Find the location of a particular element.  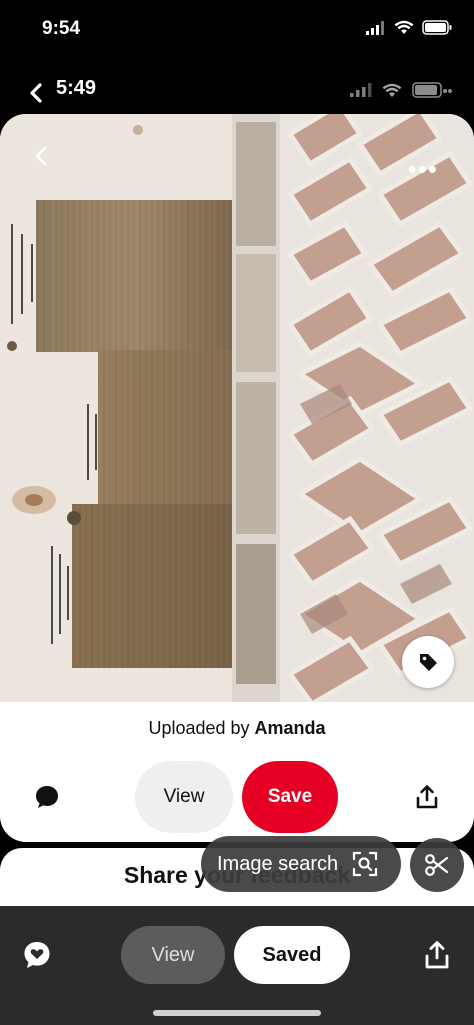

comment-heart-icon is located at coordinates (37, 955).